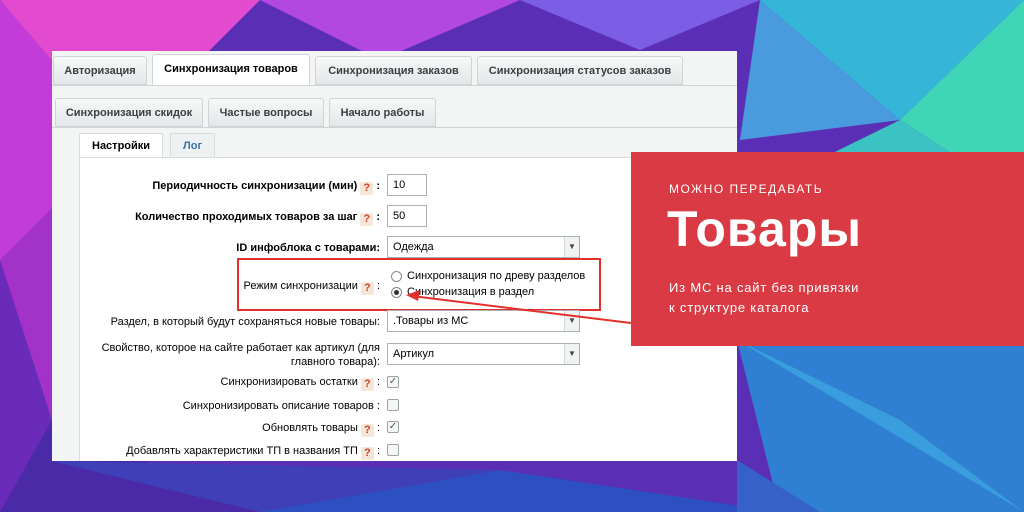 The width and height of the screenshot is (1024, 512). Describe the element at coordinates (483, 354) in the screenshot. I see `article-select: Артикул ▼` at that location.